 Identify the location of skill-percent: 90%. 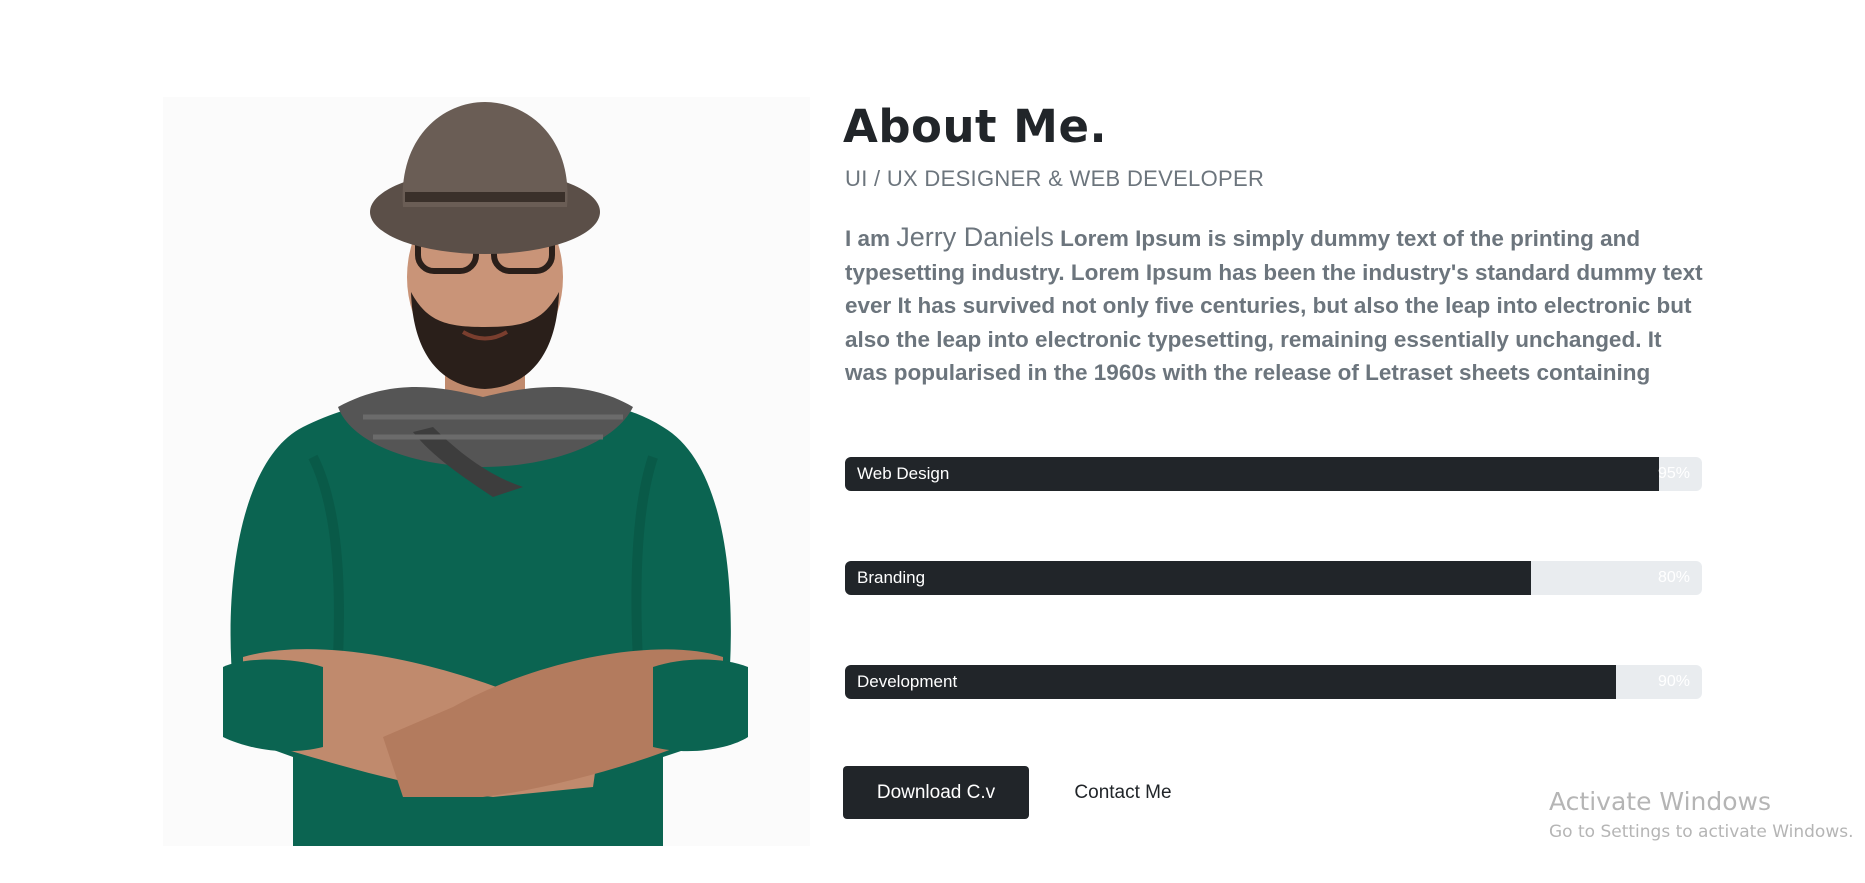
(1673, 681).